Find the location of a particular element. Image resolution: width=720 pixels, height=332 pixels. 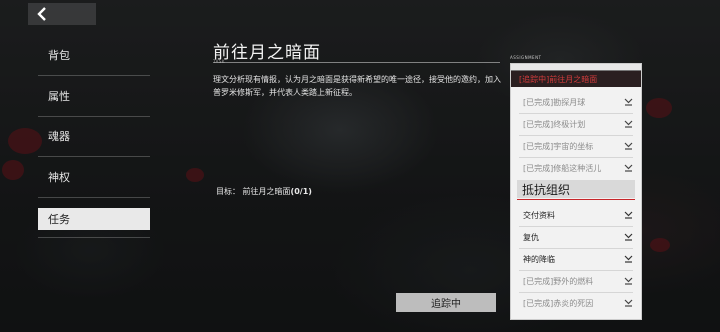

sidebar-item-label: 背包 is located at coordinates (59, 55).